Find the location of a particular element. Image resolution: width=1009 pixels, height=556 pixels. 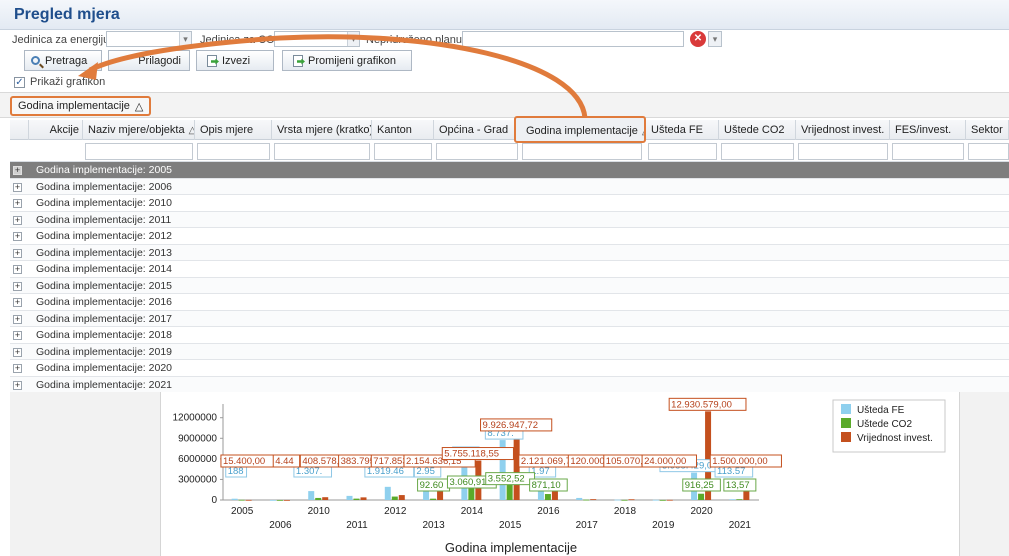

unassigned-plan-select is located at coordinates (573, 39).